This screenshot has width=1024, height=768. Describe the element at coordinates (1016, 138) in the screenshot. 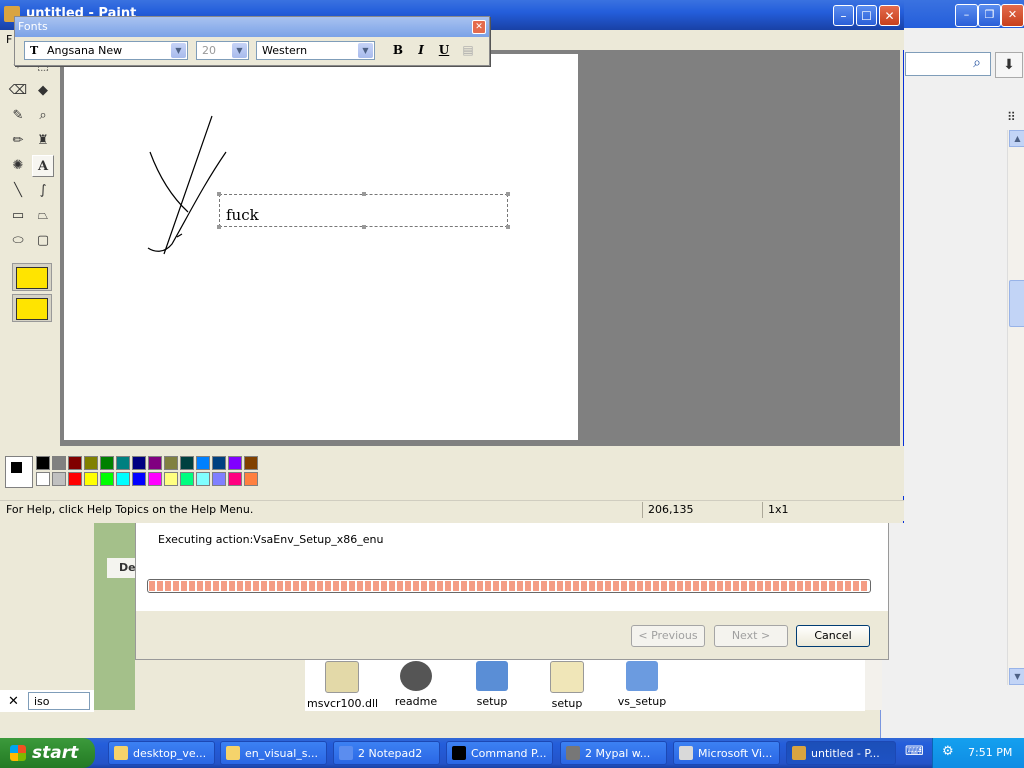

I see `scroll-up-icon: ▲` at that location.